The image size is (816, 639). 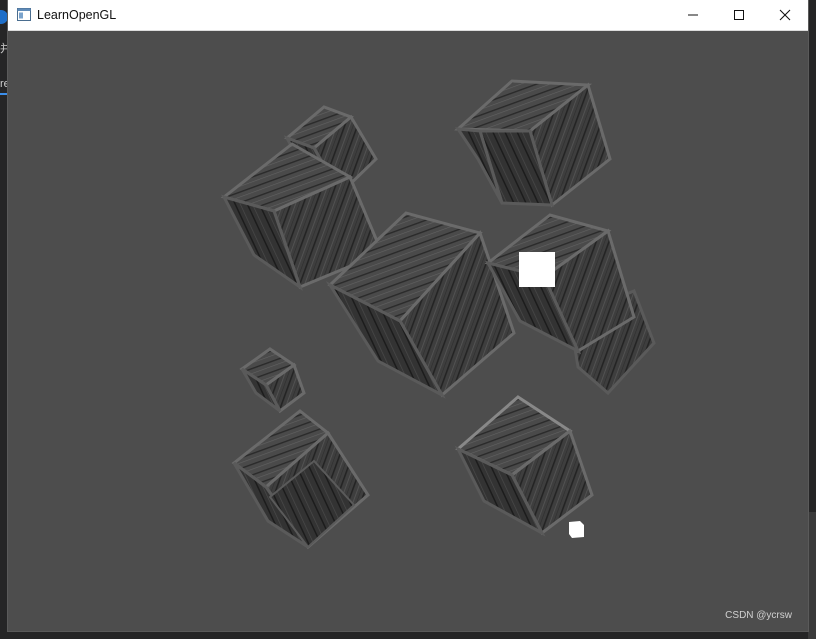 I want to click on minimize-button, so click(x=693, y=15).